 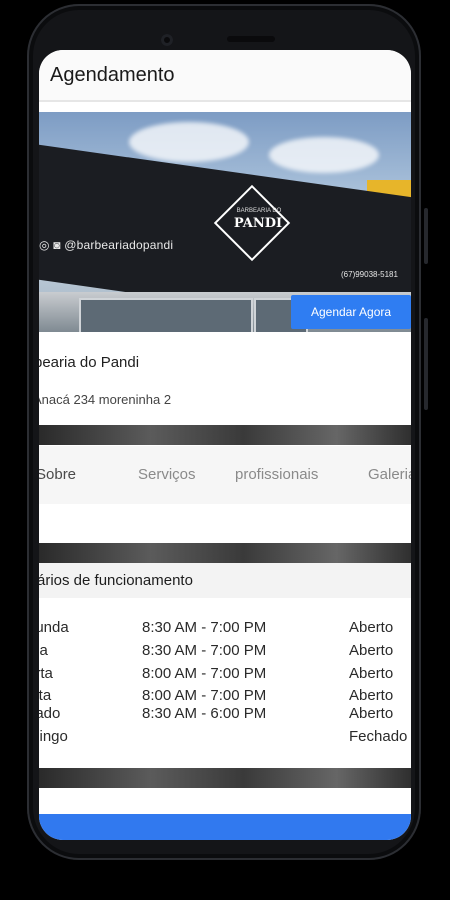 What do you see at coordinates (258, 223) in the screenshot?
I see `logo-text: PANDI` at bounding box center [258, 223].